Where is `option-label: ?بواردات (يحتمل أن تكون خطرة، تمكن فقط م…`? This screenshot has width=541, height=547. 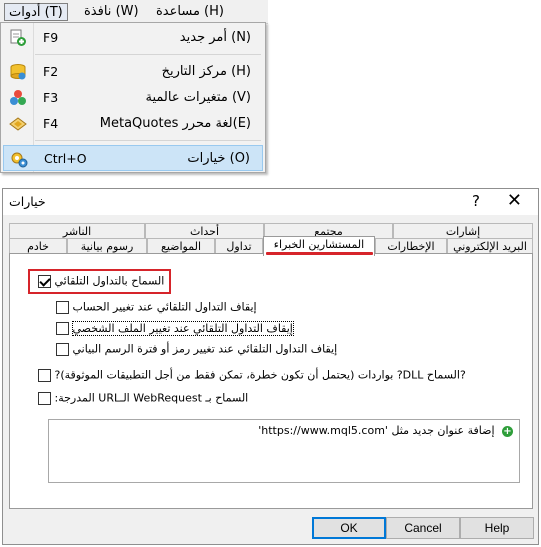
option-label: ?بواردات (يحتمل أن تكون خطرة، تمكن فقط م… is located at coordinates (260, 375).